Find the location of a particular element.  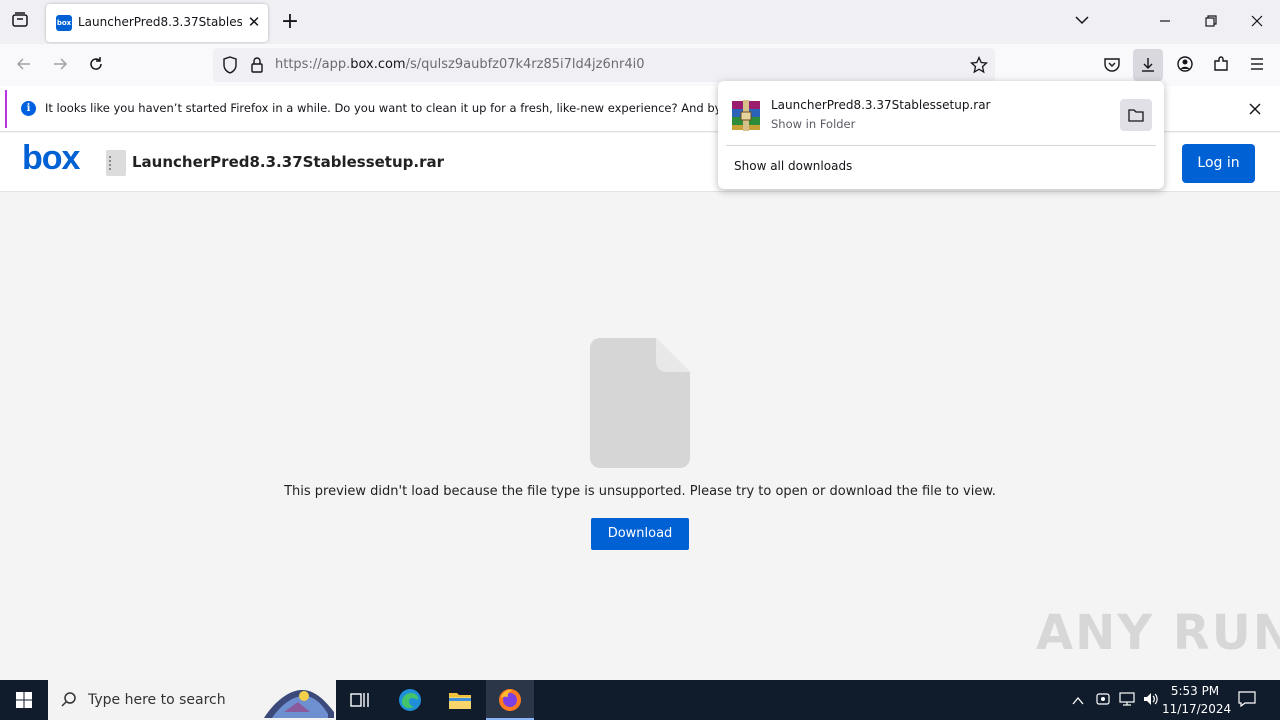

search-highlight-art-icon is located at coordinates (299, 704).